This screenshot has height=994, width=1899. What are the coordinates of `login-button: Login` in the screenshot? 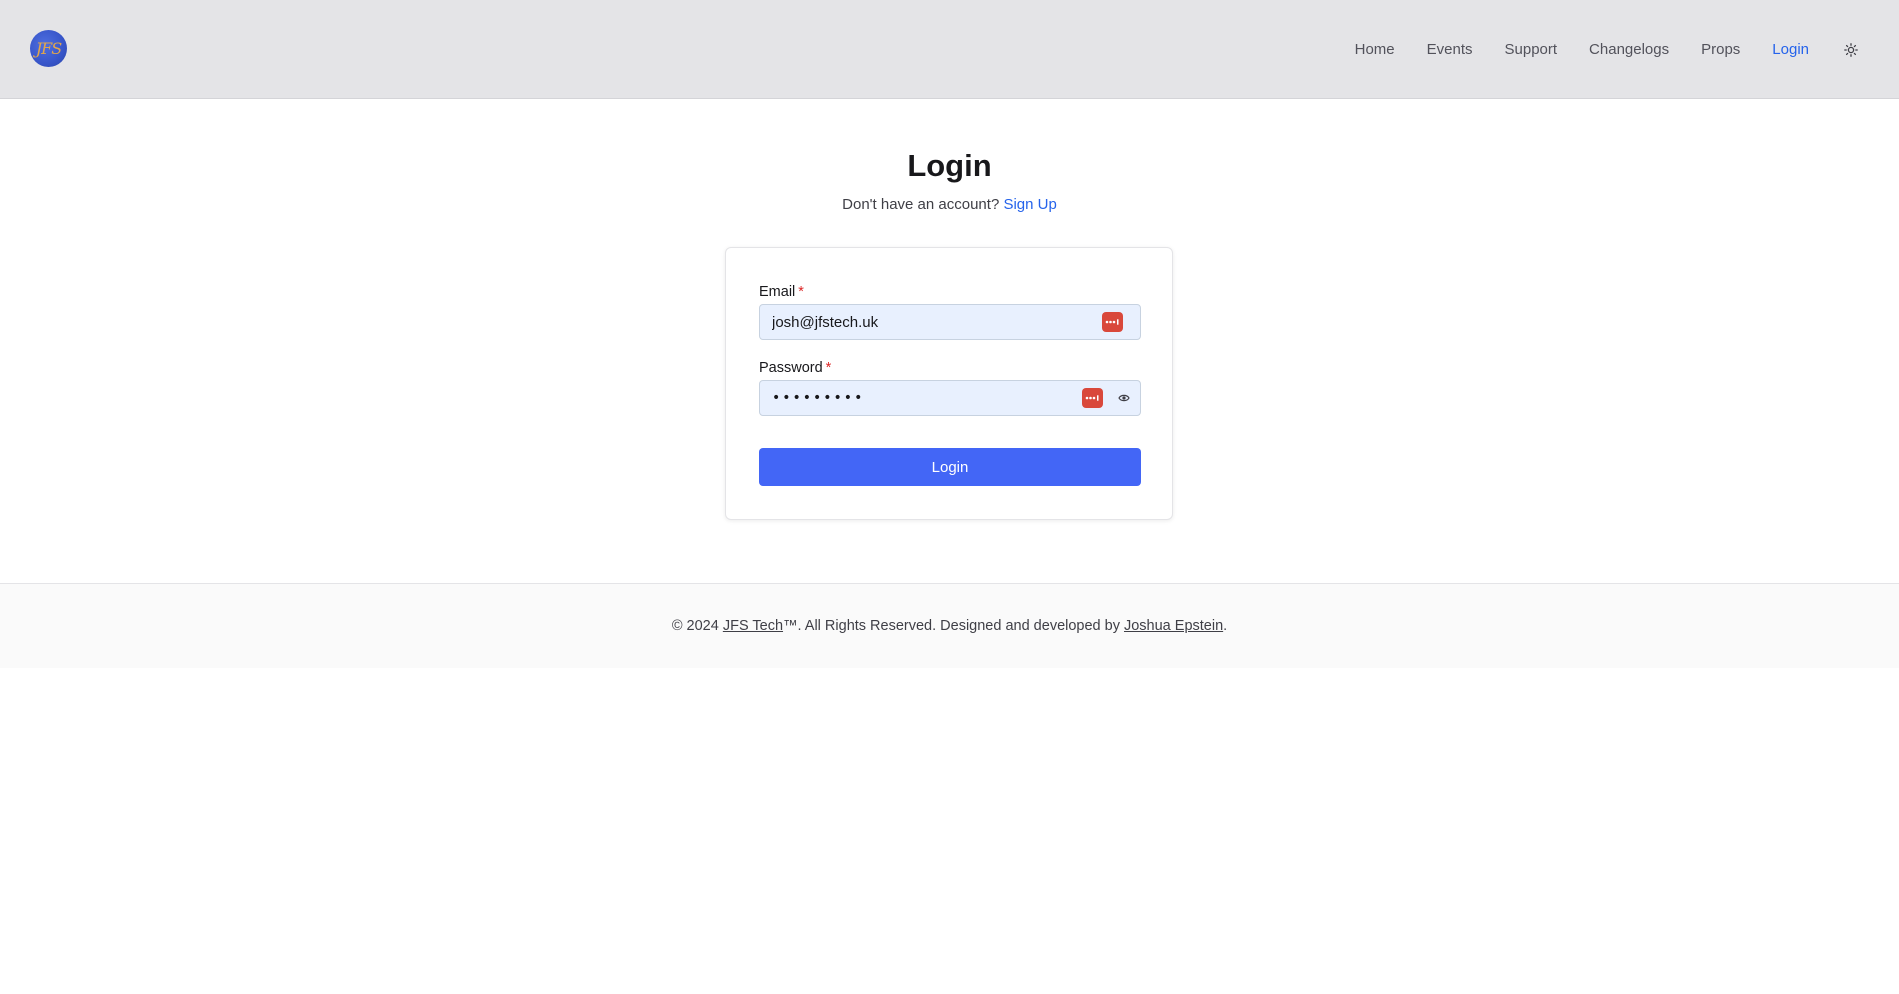 It's located at (950, 467).